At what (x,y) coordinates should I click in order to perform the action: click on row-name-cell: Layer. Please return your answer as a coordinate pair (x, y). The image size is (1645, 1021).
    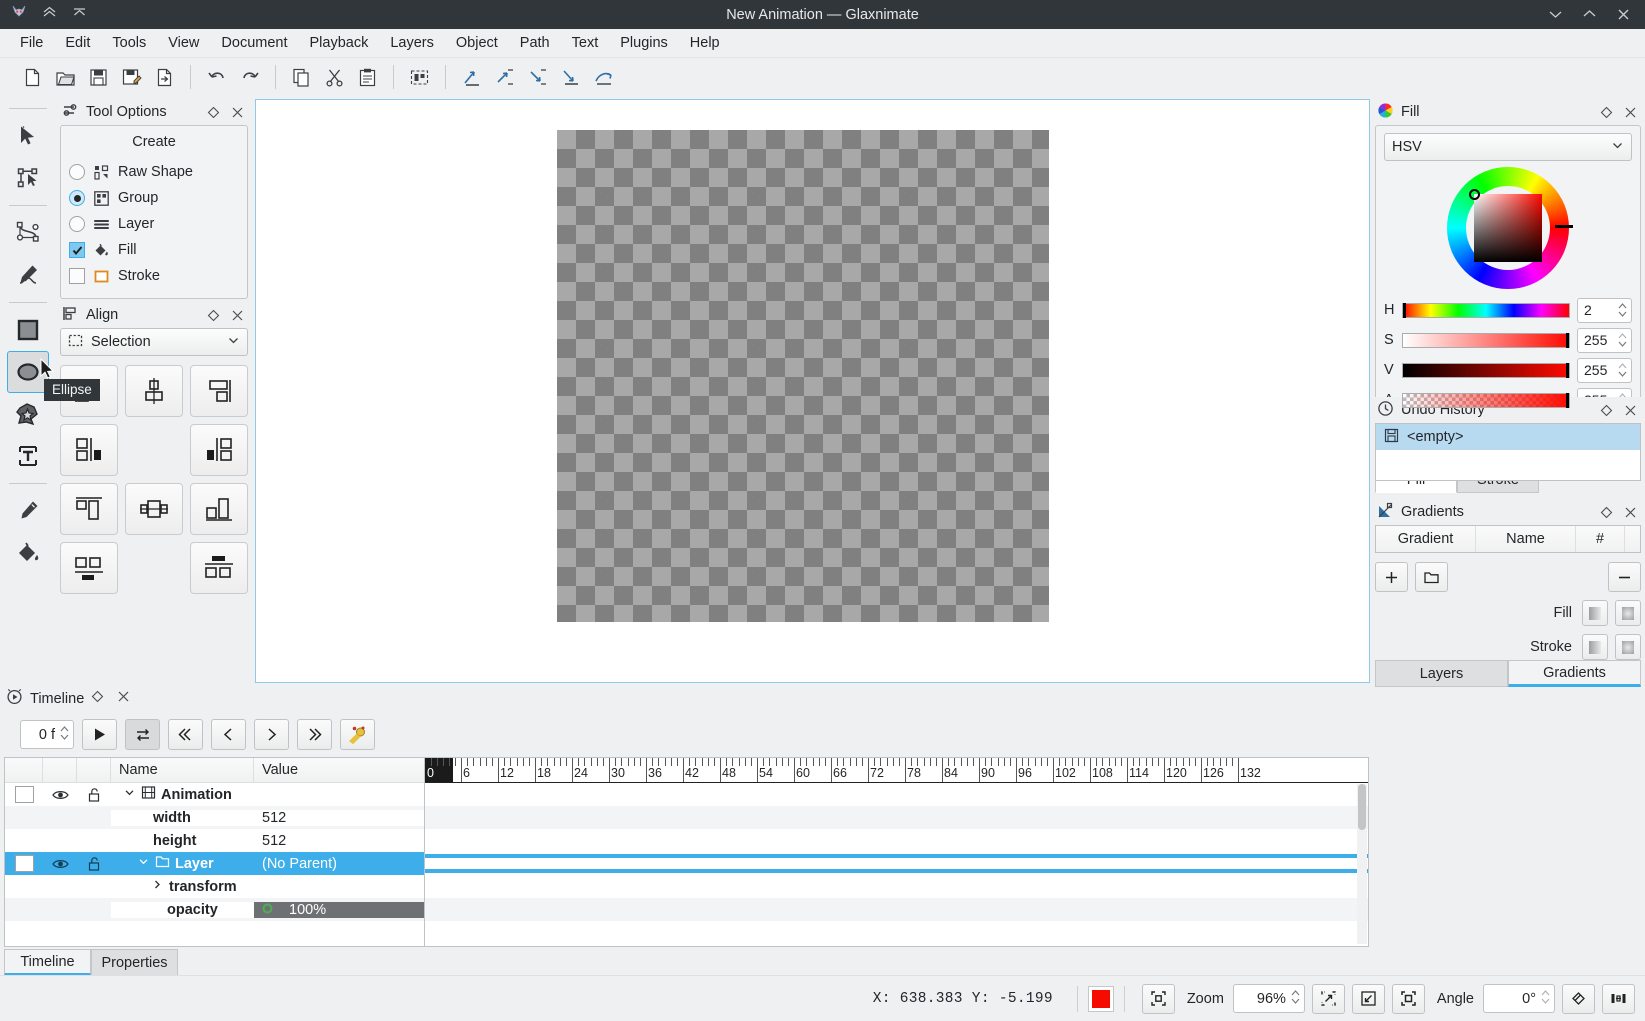
    Looking at the image, I should click on (182, 863).